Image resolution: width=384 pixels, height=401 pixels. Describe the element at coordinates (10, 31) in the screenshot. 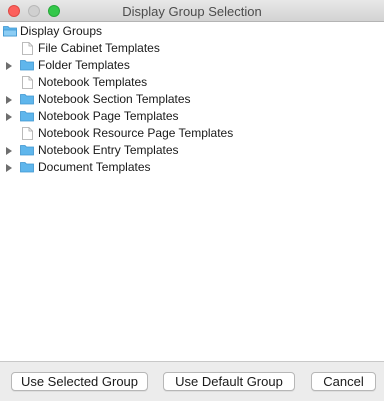

I see `folder-open-icon` at that location.